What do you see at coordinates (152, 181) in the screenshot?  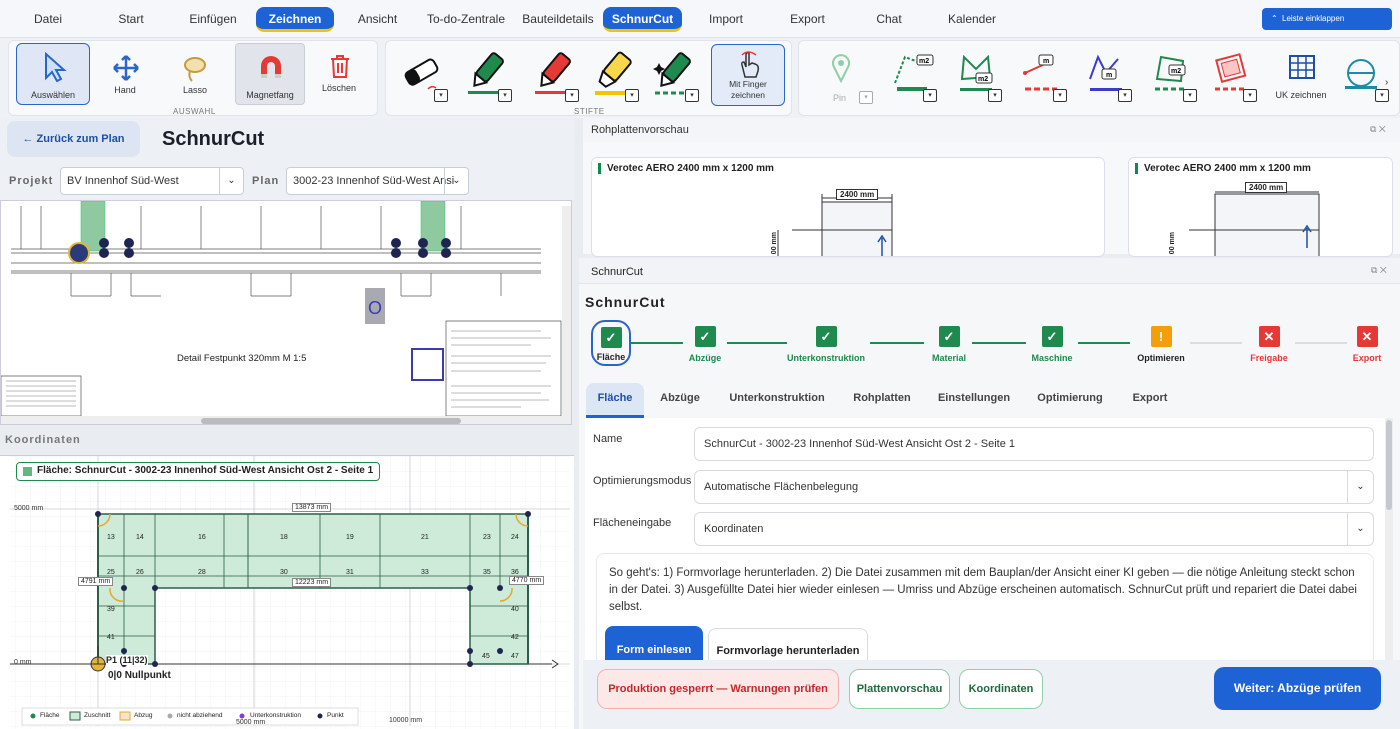 I see `projekt-select: BV Innenhof Süd-West ⌄` at bounding box center [152, 181].